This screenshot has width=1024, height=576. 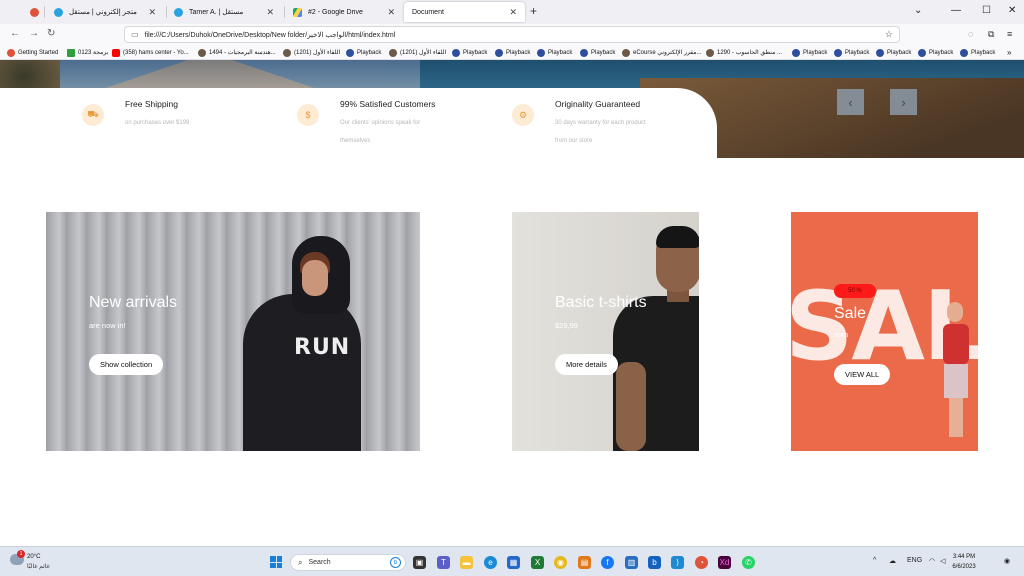 I want to click on card-title: New arrivals, so click(x=133, y=302).